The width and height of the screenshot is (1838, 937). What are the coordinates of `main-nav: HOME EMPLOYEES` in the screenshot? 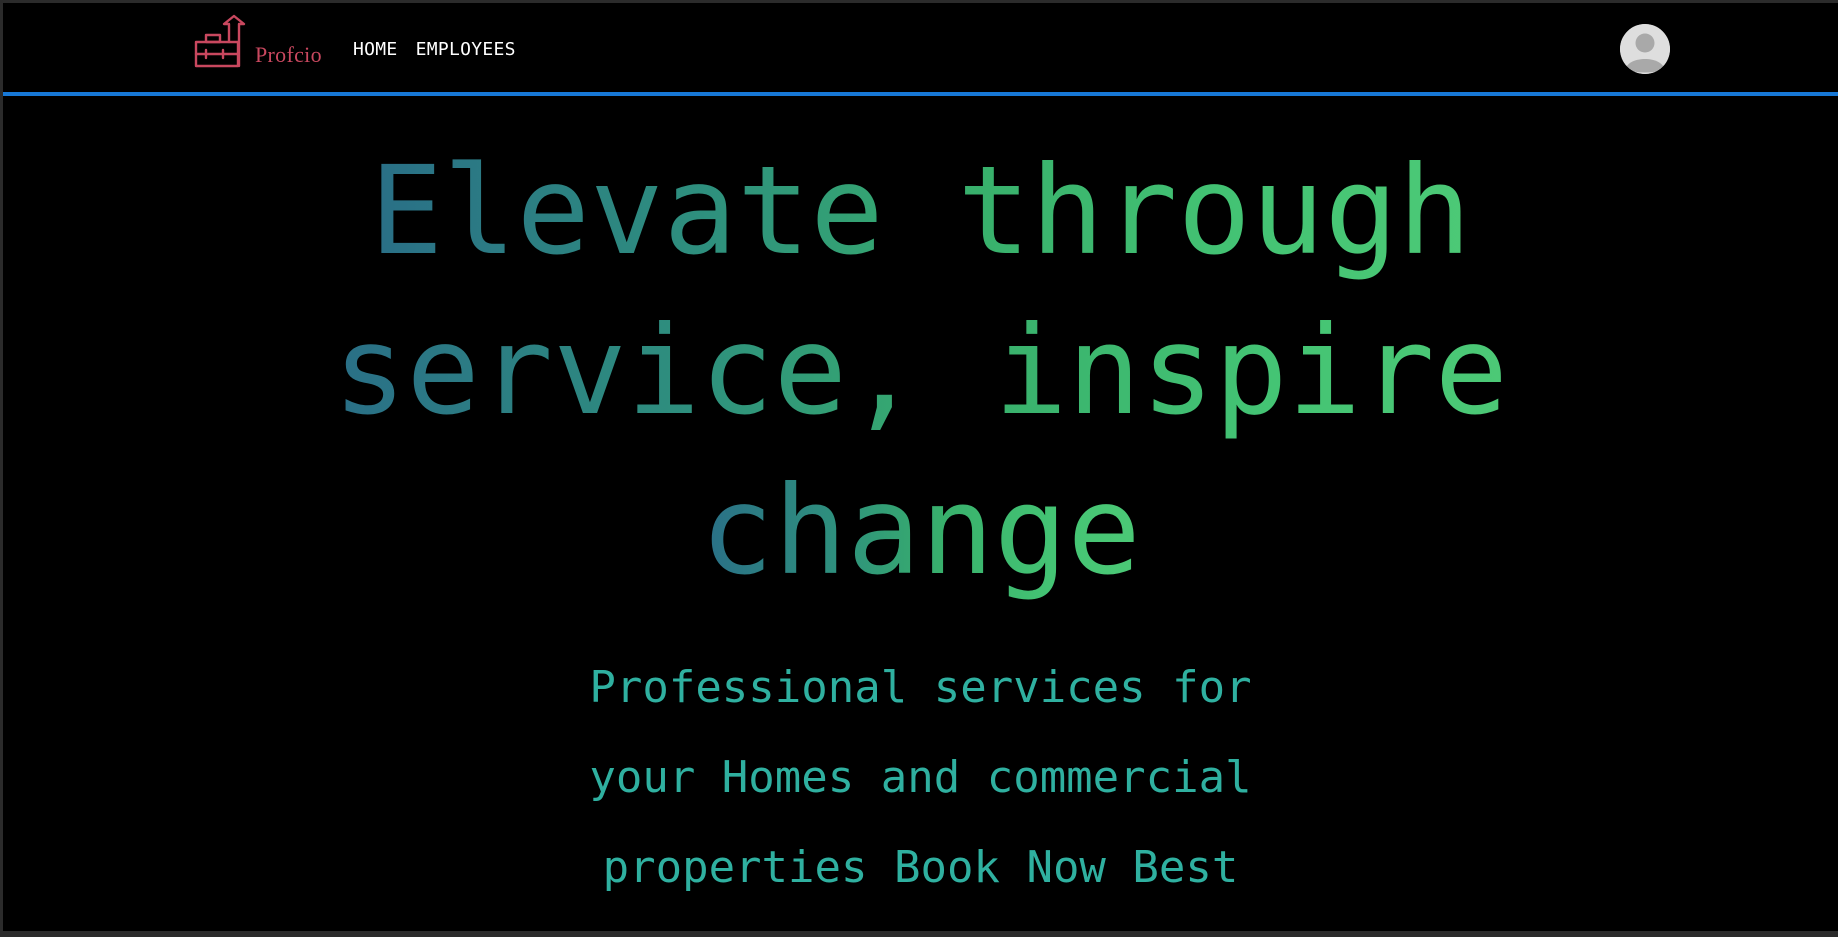 It's located at (434, 49).